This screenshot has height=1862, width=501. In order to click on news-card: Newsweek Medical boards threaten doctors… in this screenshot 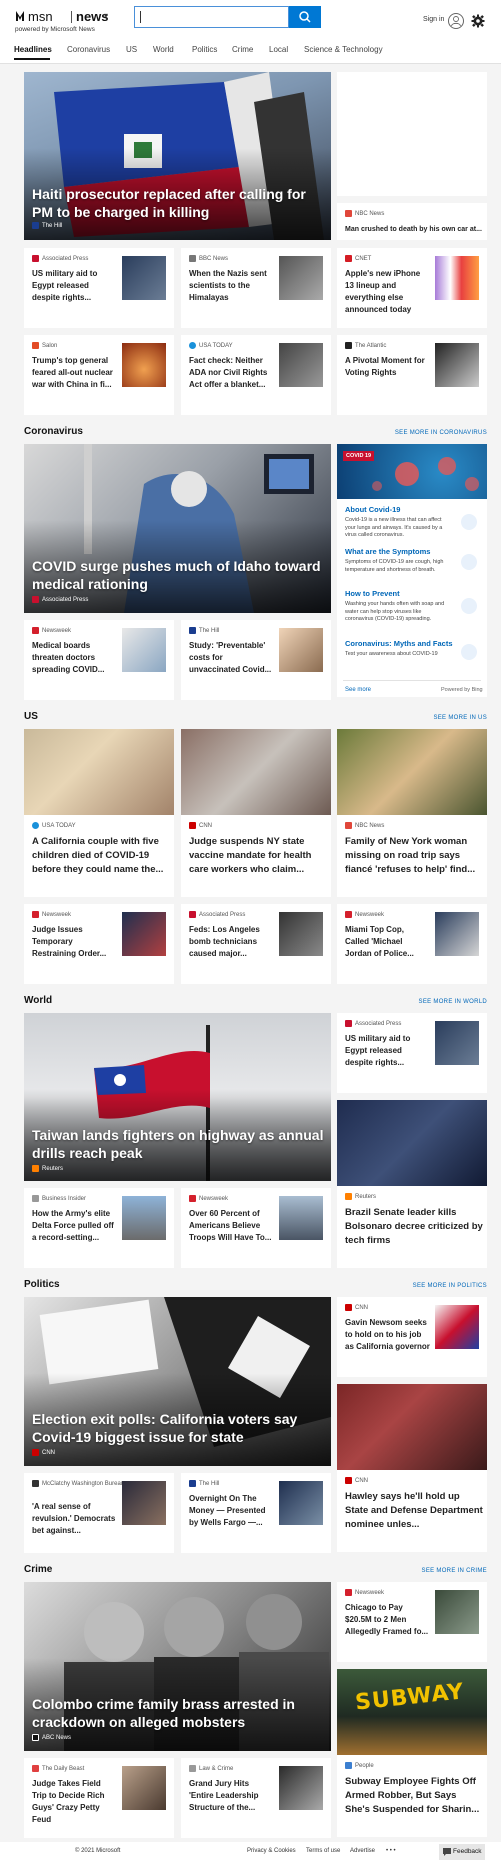, I will do `click(99, 660)`.